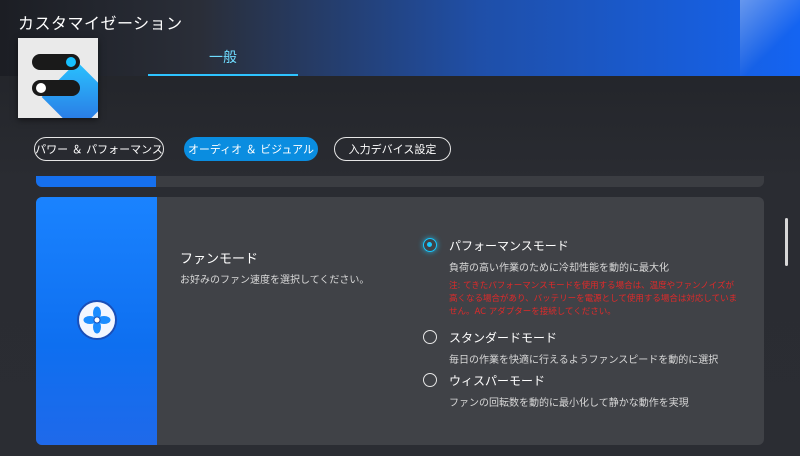 This screenshot has height=456, width=800. Describe the element at coordinates (56, 88) in the screenshot. I see `toggle-off-icon` at that location.